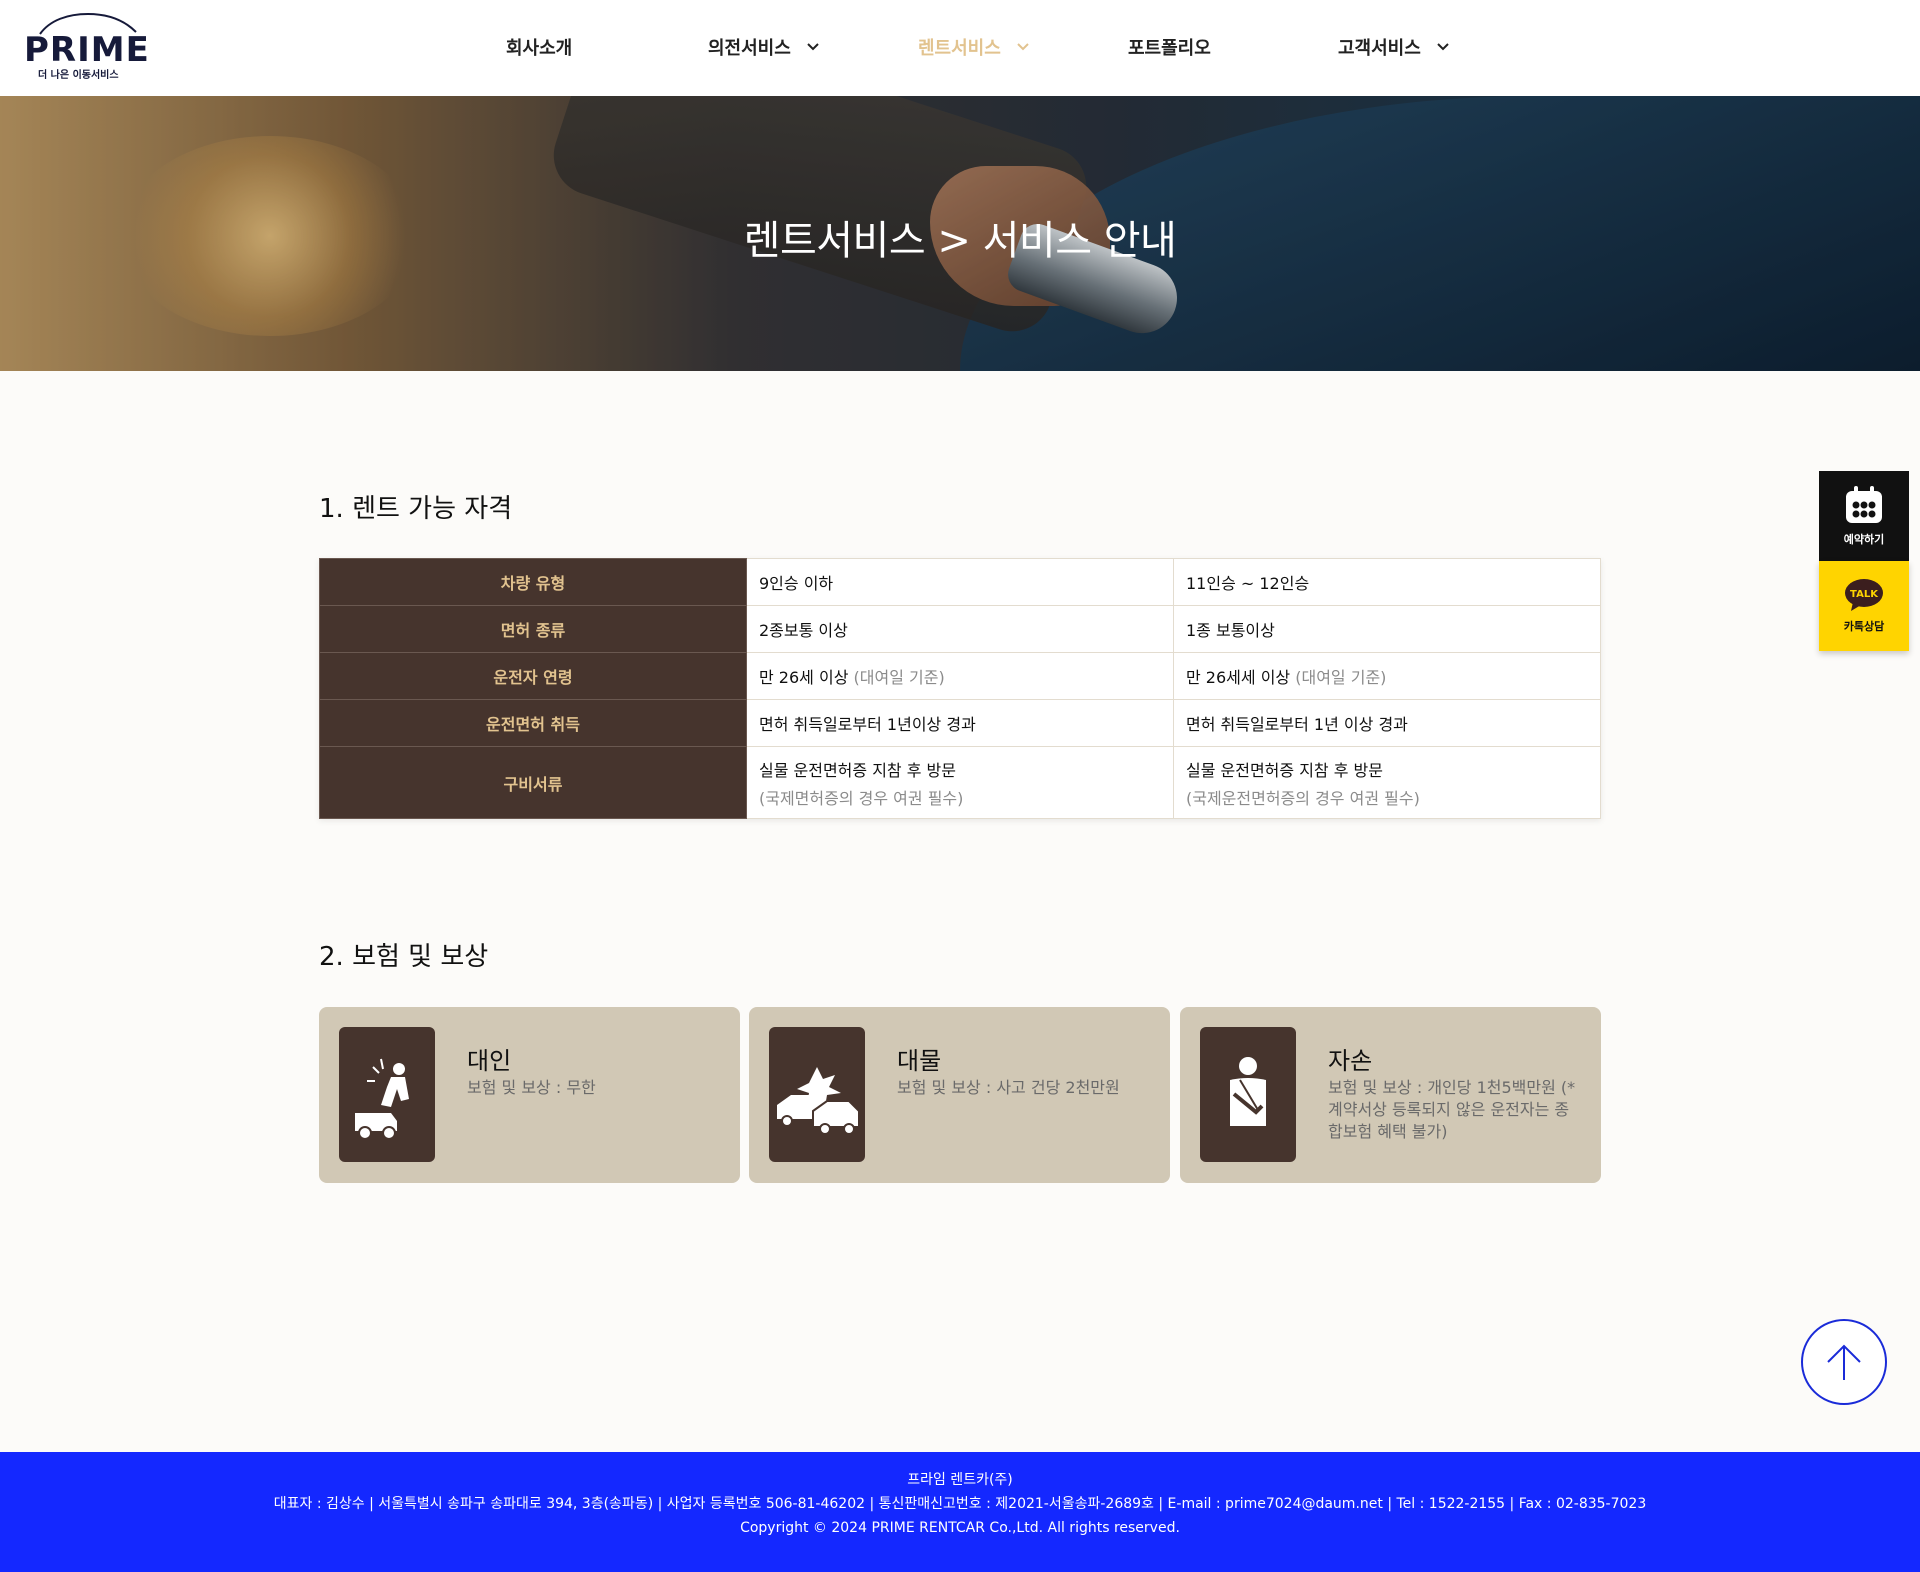 The image size is (1920, 1572). Describe the element at coordinates (533, 723) in the screenshot. I see `row-header: 운전면허 취득` at that location.